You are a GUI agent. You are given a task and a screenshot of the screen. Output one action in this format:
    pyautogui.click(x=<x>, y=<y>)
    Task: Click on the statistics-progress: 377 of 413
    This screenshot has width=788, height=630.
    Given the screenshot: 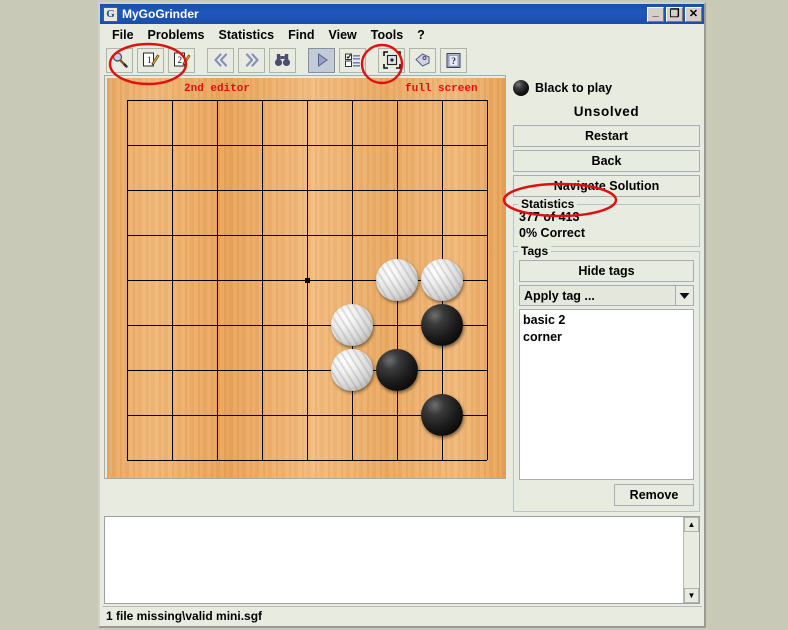 What is the action you would take?
    pyautogui.click(x=549, y=217)
    